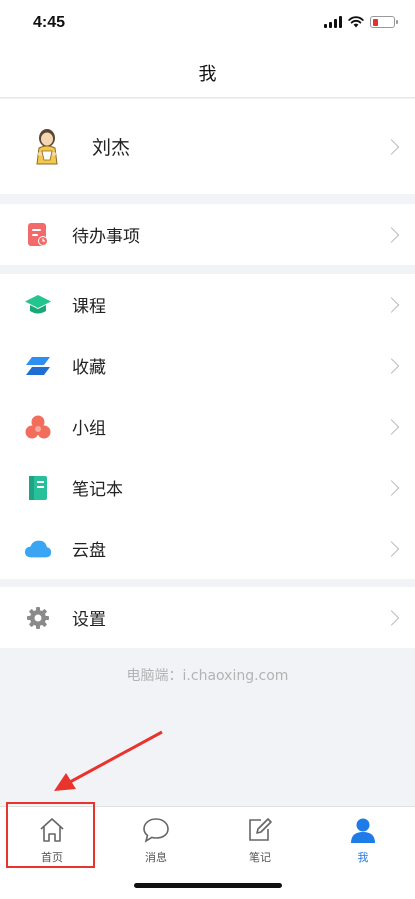 This screenshot has height=899, width=415. Describe the element at coordinates (111, 148) in the screenshot. I see `profile-name: 刘杰` at that location.